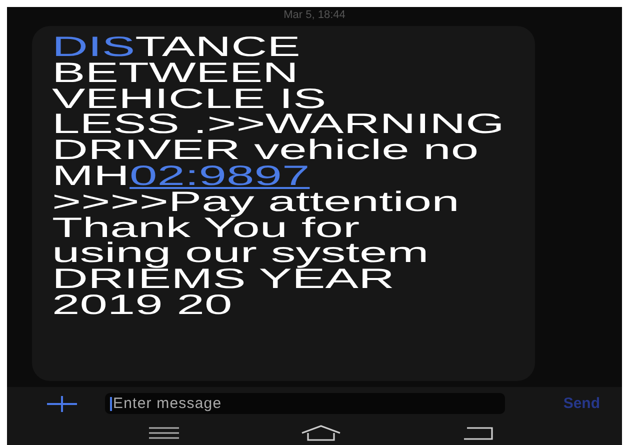 The image size is (629, 445). Describe the element at coordinates (62, 404) in the screenshot. I see `add-icon` at that location.